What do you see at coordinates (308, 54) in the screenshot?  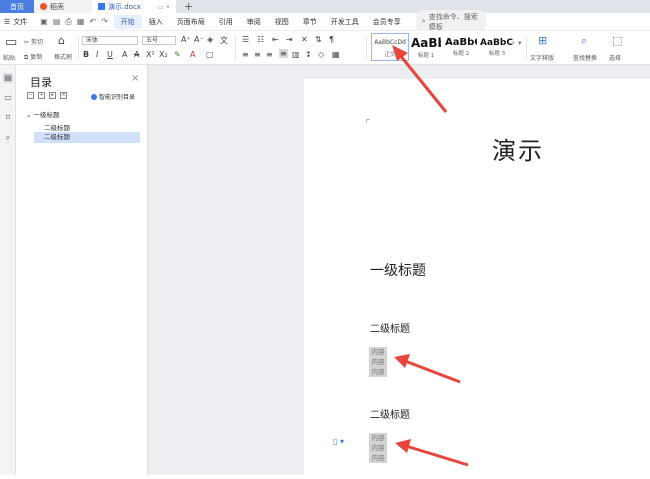 I see `line-spacing-icon: ↕` at bounding box center [308, 54].